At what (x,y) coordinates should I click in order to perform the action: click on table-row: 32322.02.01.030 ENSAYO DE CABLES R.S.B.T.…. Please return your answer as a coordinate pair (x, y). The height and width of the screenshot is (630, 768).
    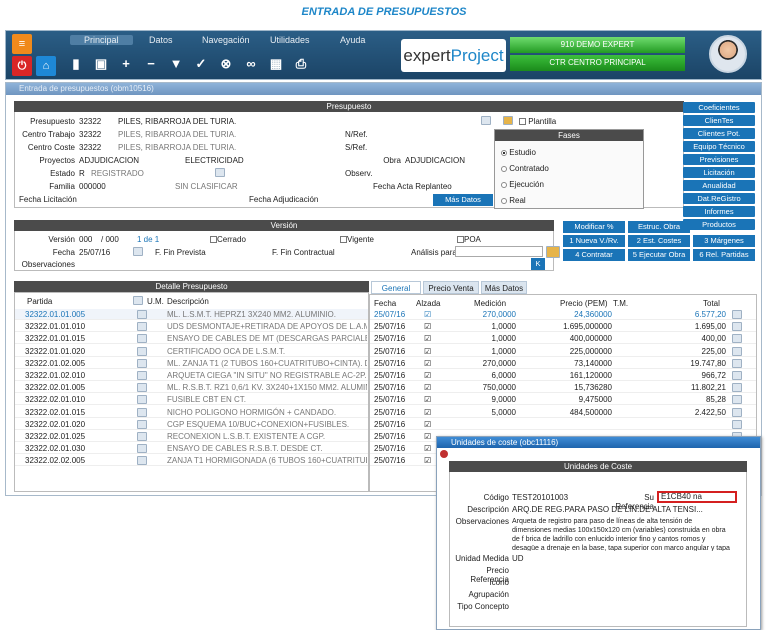
    Looking at the image, I should click on (191, 449).